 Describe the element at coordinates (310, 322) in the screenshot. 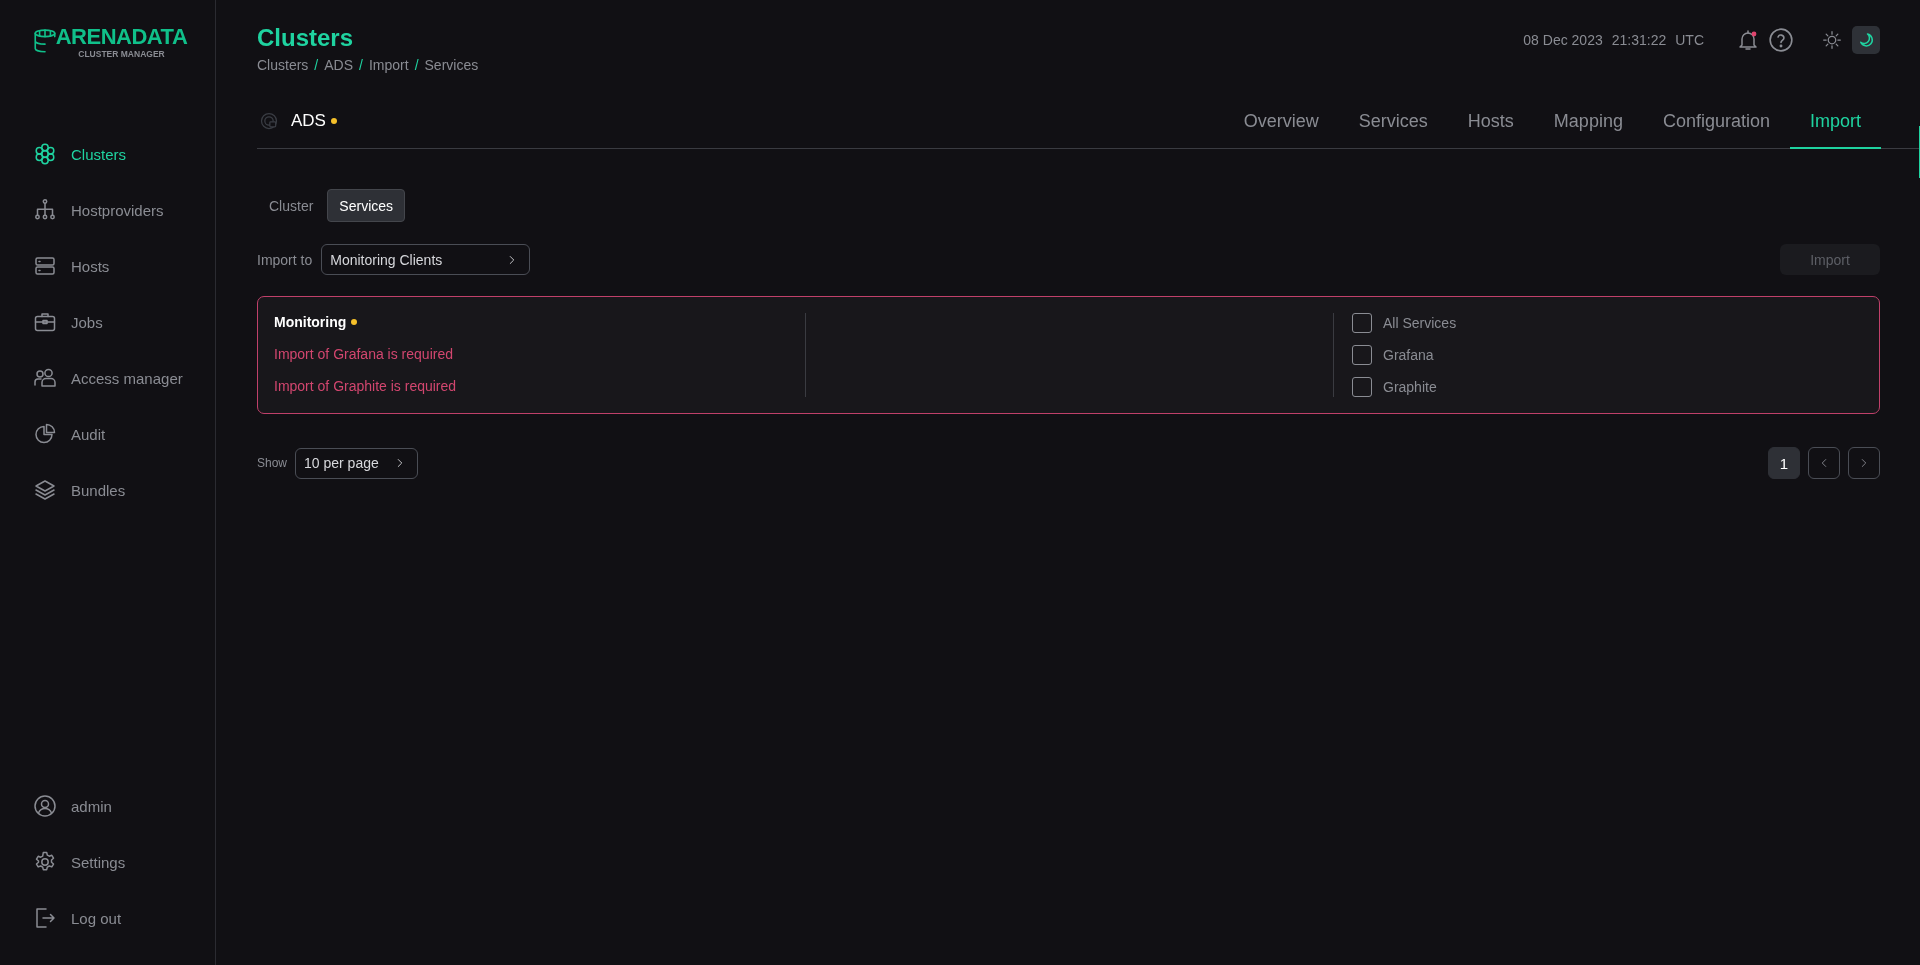

I see `import-card-title: Monitoring` at that location.